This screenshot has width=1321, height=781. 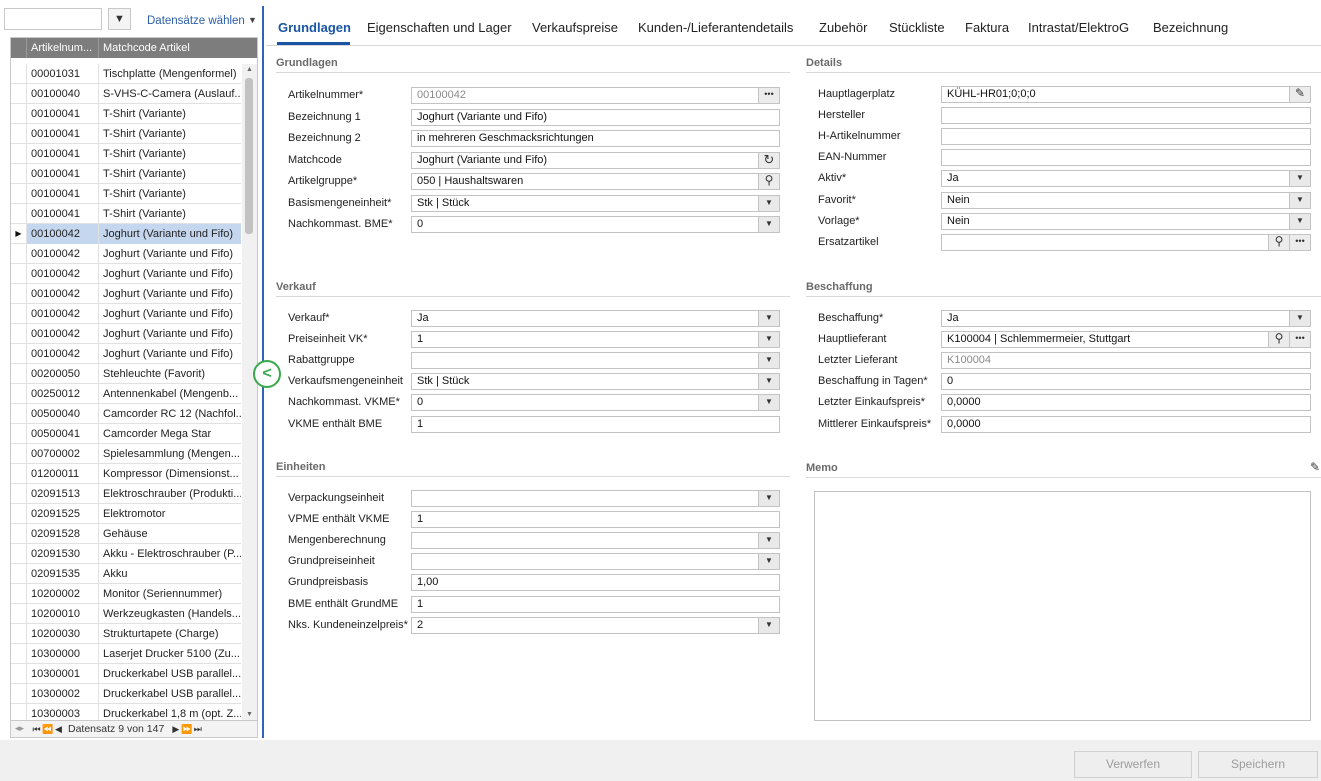 What do you see at coordinates (249, 392) in the screenshot?
I see `grid-scrollbar: ▲ ▼` at bounding box center [249, 392].